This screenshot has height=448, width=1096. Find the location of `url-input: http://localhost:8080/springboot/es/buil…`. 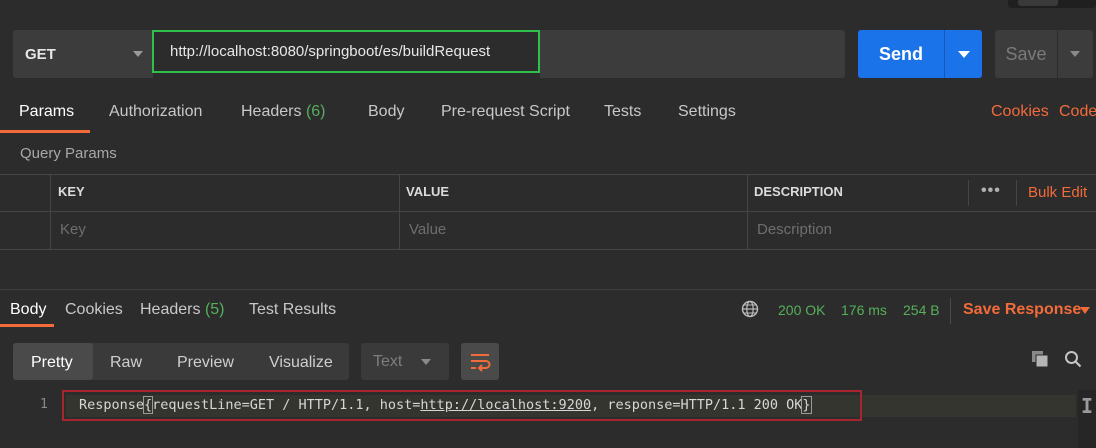

url-input: http://localhost:8080/springboot/es/buil… is located at coordinates (346, 51).